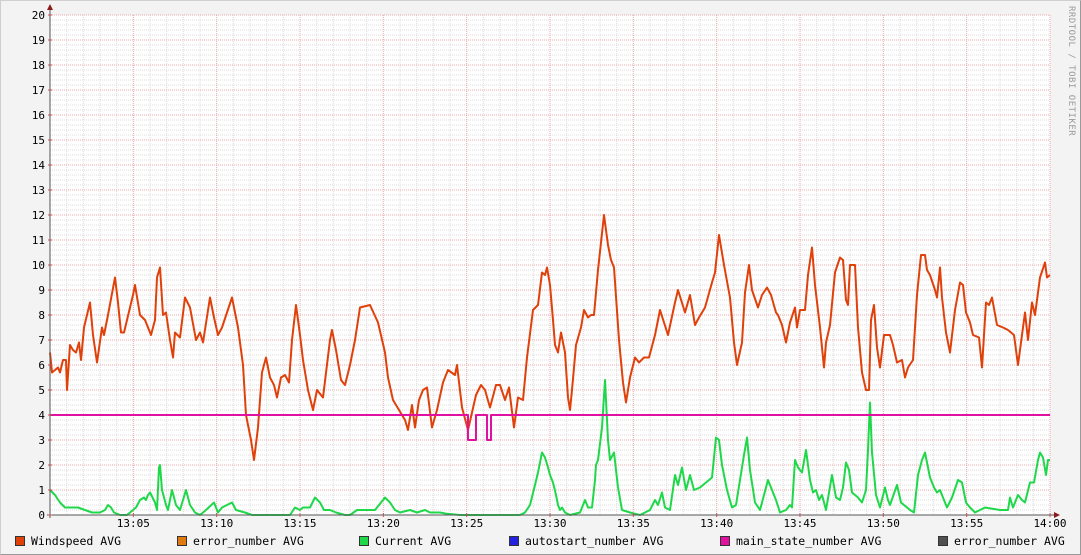 Image resolution: width=1081 pixels, height=555 pixels. What do you see at coordinates (38, 140) in the screenshot?
I see `y-tick-label: 15` at bounding box center [38, 140].